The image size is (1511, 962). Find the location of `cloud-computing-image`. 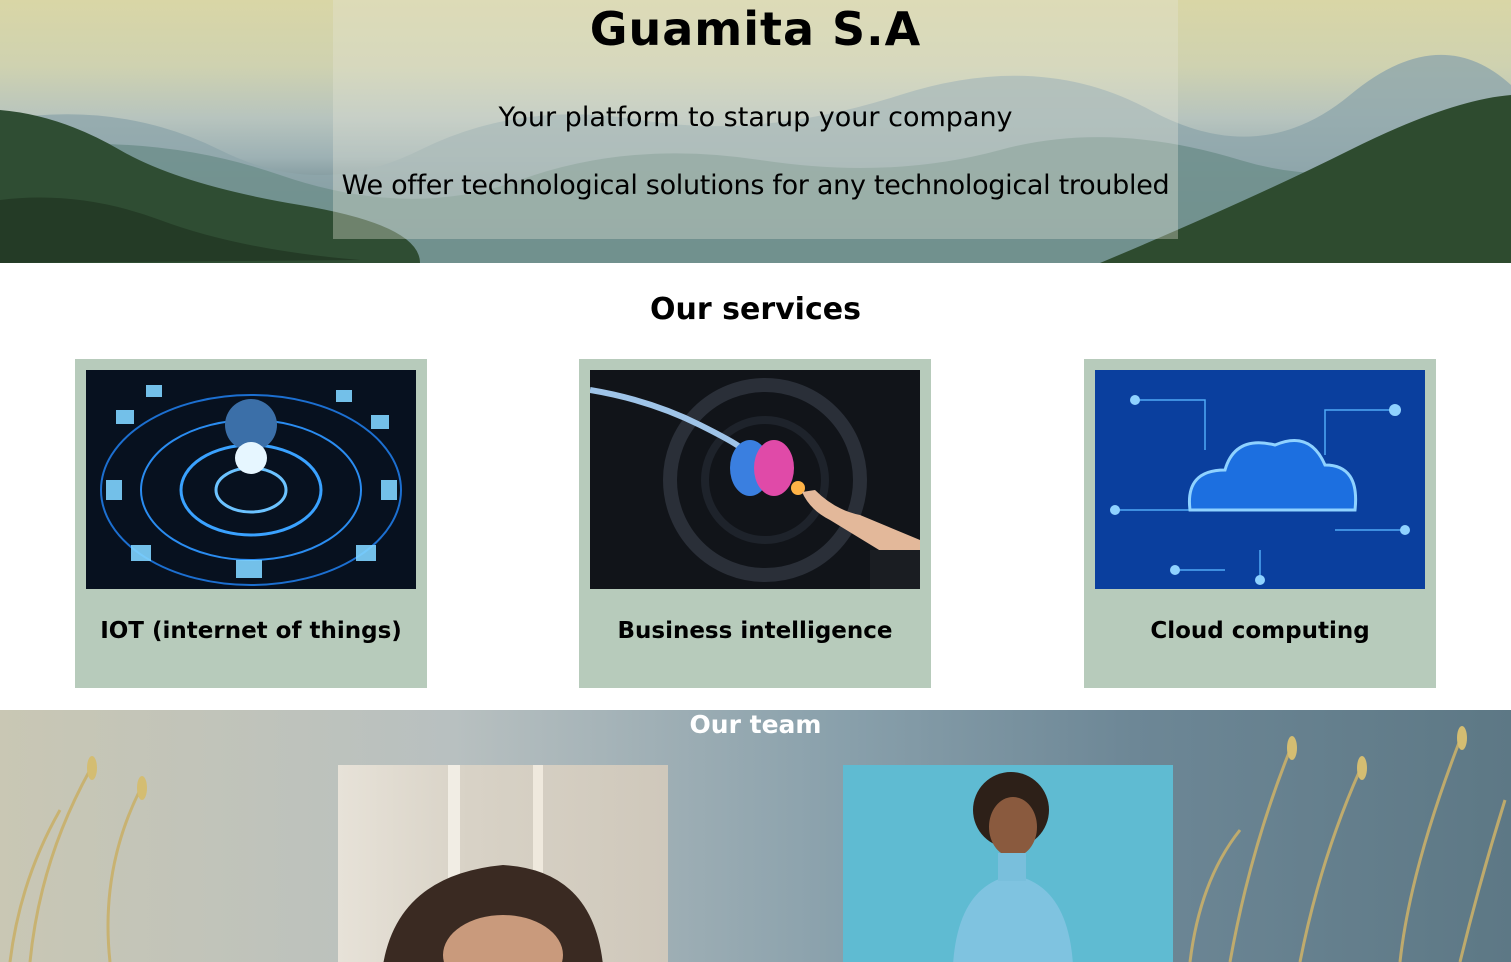

cloud-computing-image is located at coordinates (1260, 479).